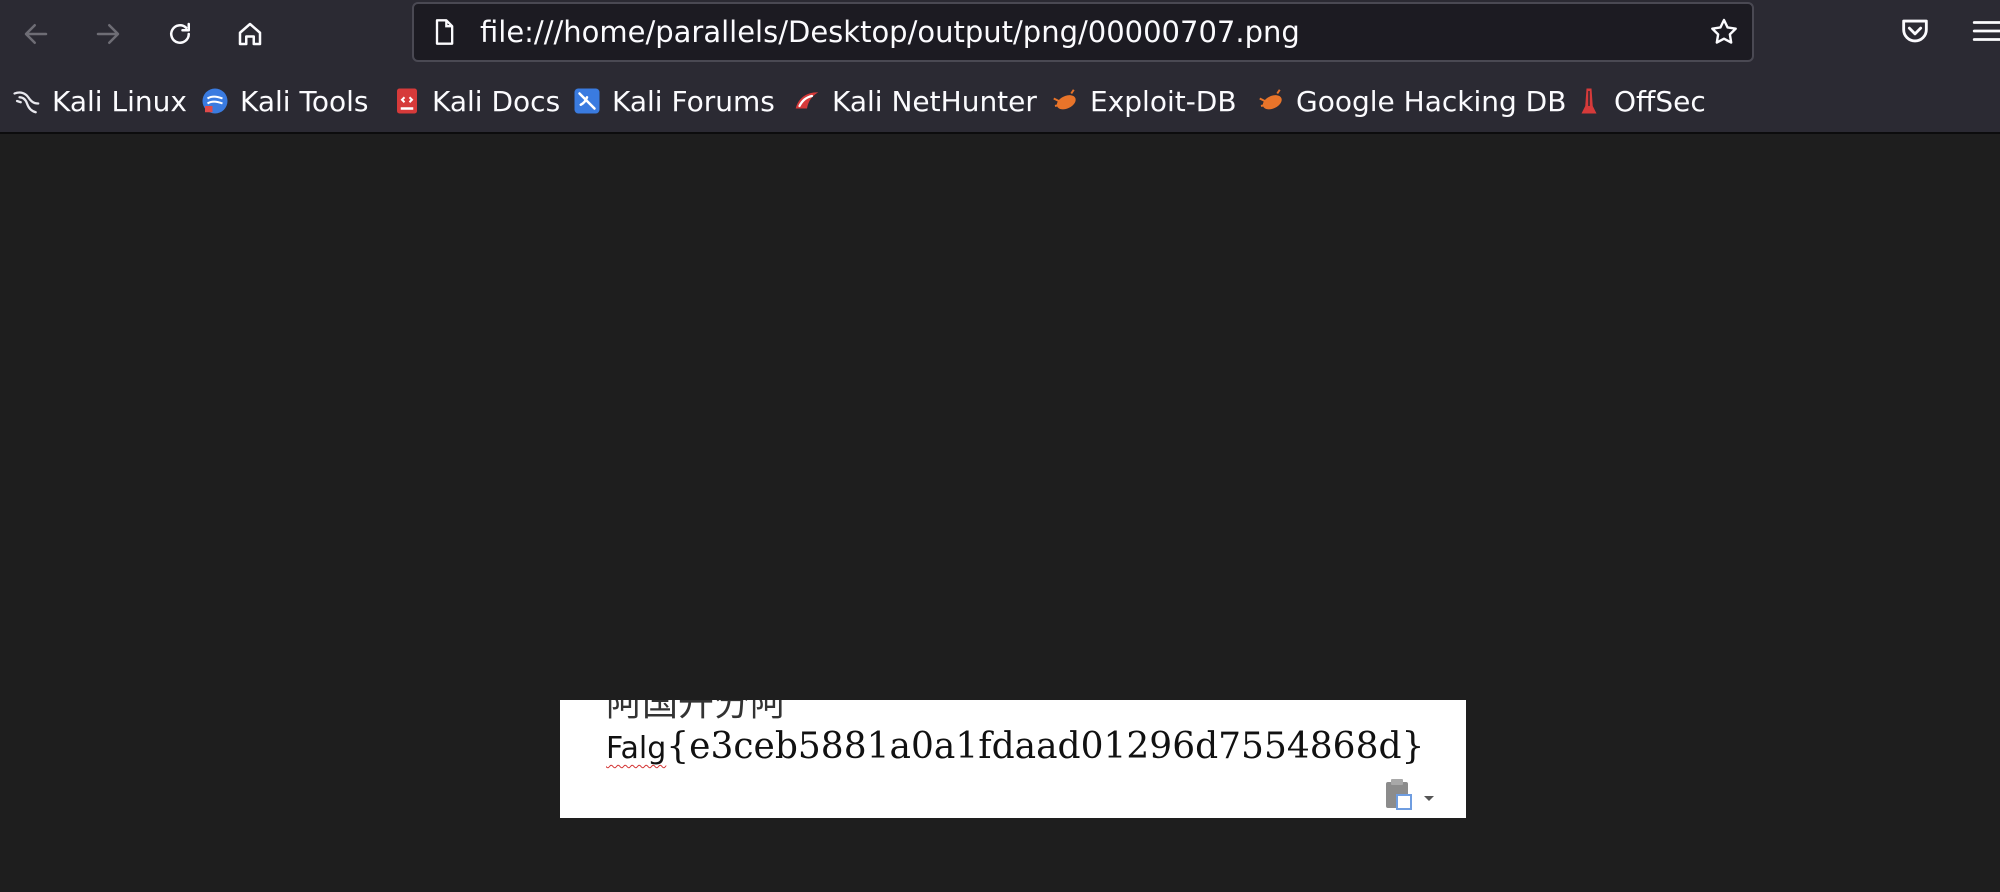 The width and height of the screenshot is (2000, 892). I want to click on home-button, so click(250, 34).